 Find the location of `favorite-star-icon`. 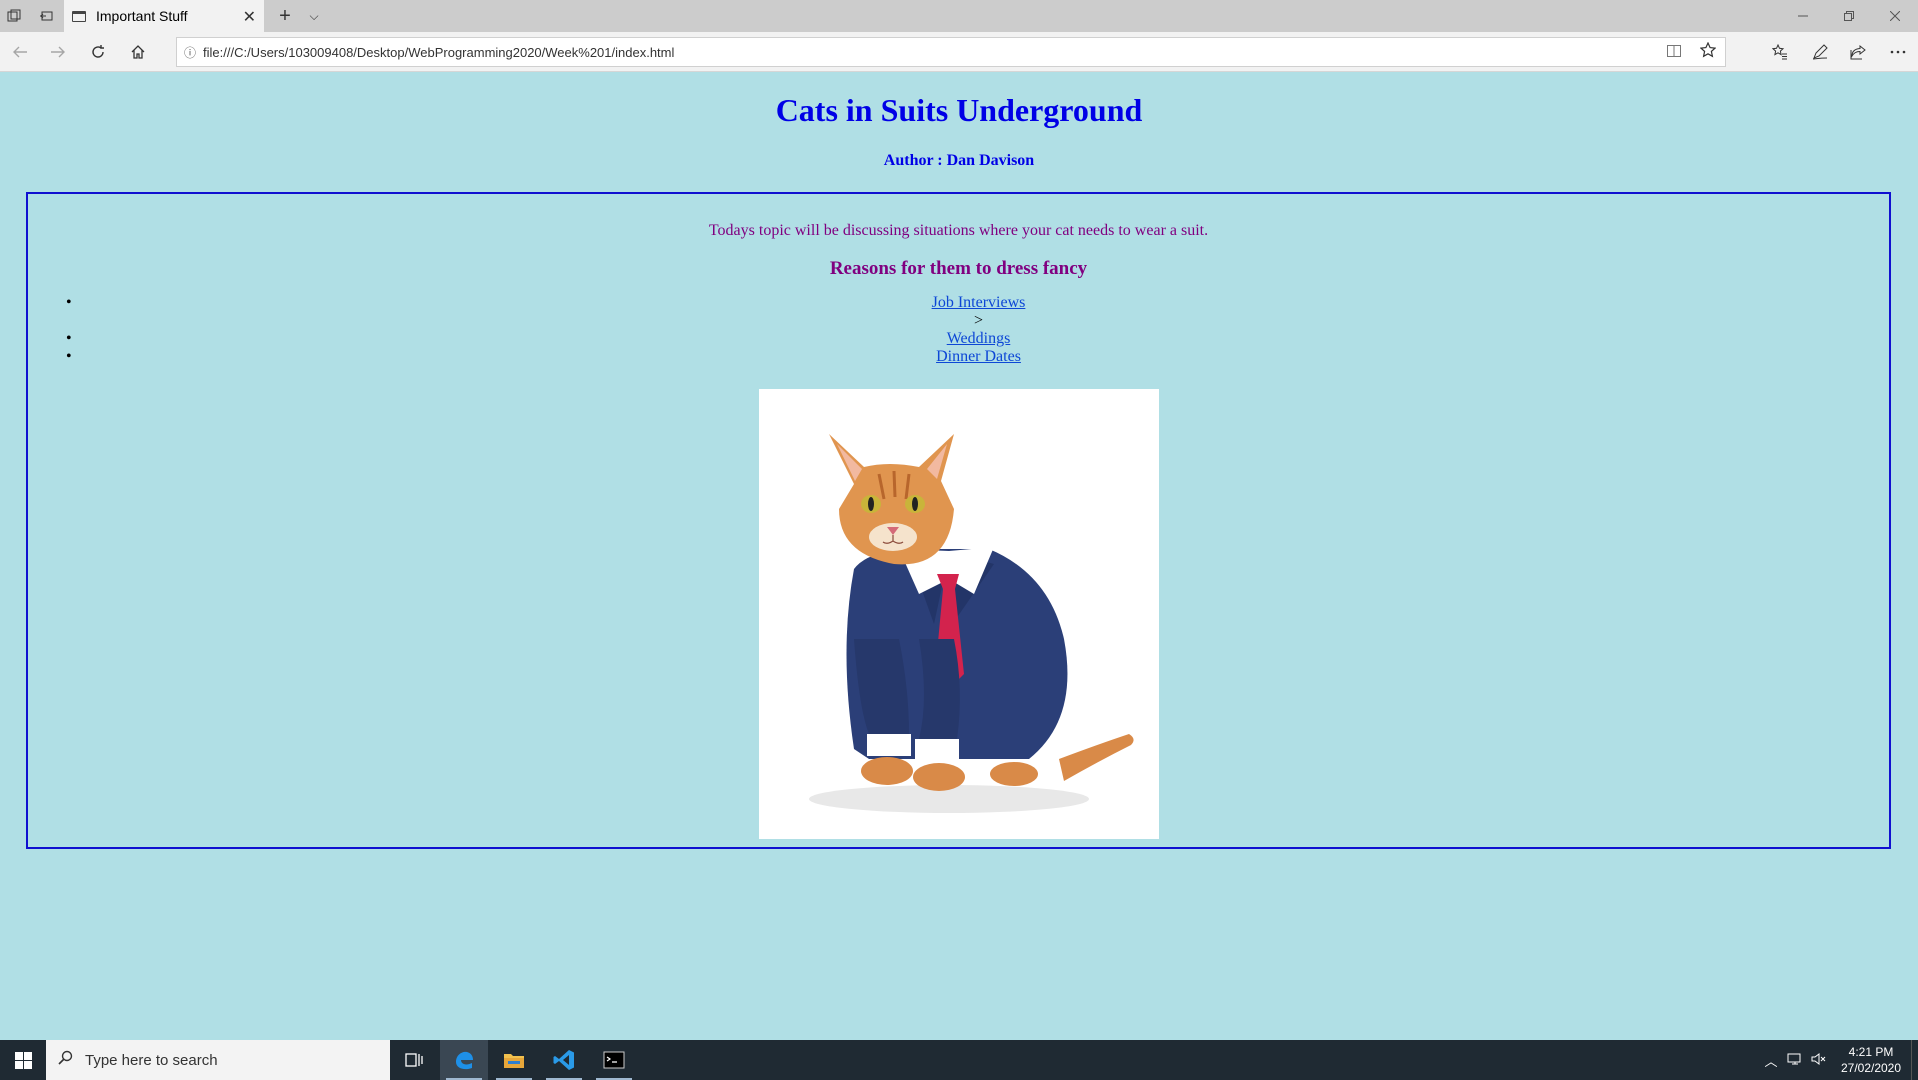

favorite-star-icon is located at coordinates (1708, 51).